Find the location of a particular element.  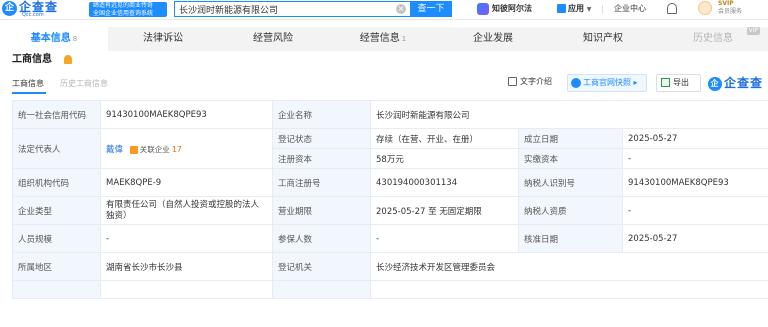

logo-domain: Qcc.com is located at coordinates (33, 15).